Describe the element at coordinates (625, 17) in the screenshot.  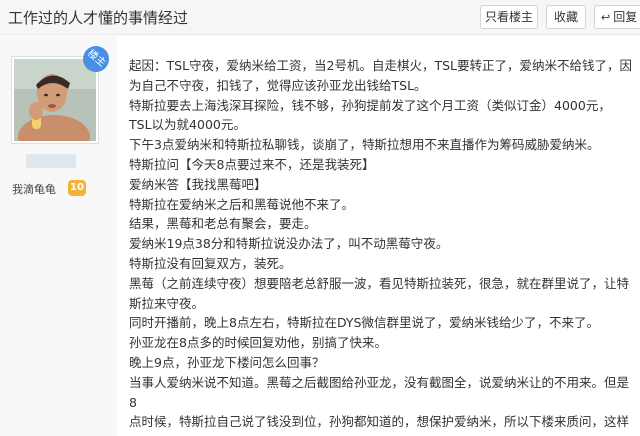
I see `reply-label: 回复` at that location.